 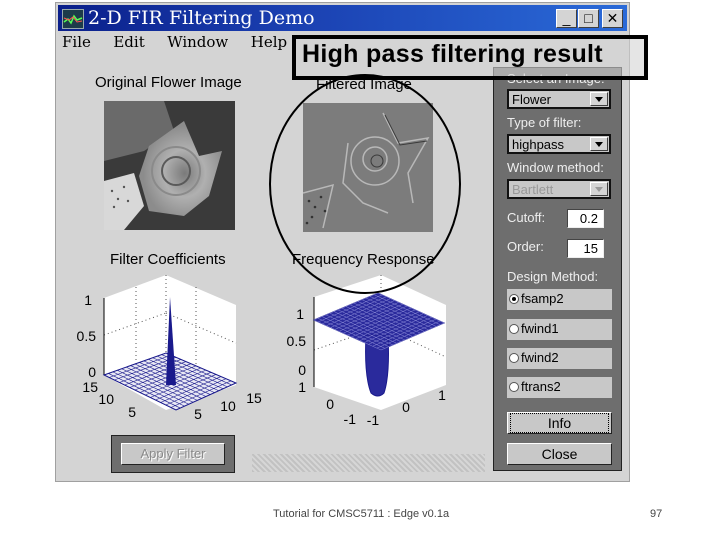 I want to click on order-label: Order:, so click(x=525, y=246).